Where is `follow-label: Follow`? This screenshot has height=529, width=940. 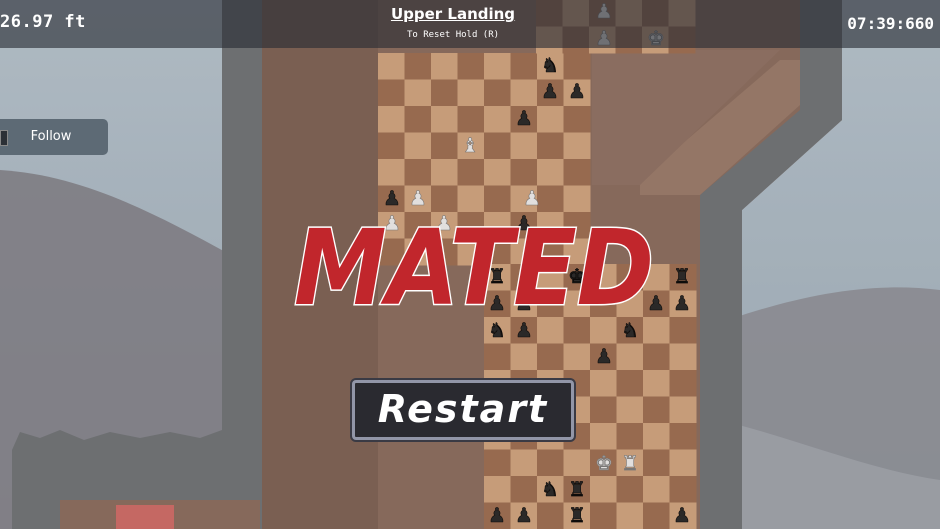 follow-label: Follow is located at coordinates (51, 136).